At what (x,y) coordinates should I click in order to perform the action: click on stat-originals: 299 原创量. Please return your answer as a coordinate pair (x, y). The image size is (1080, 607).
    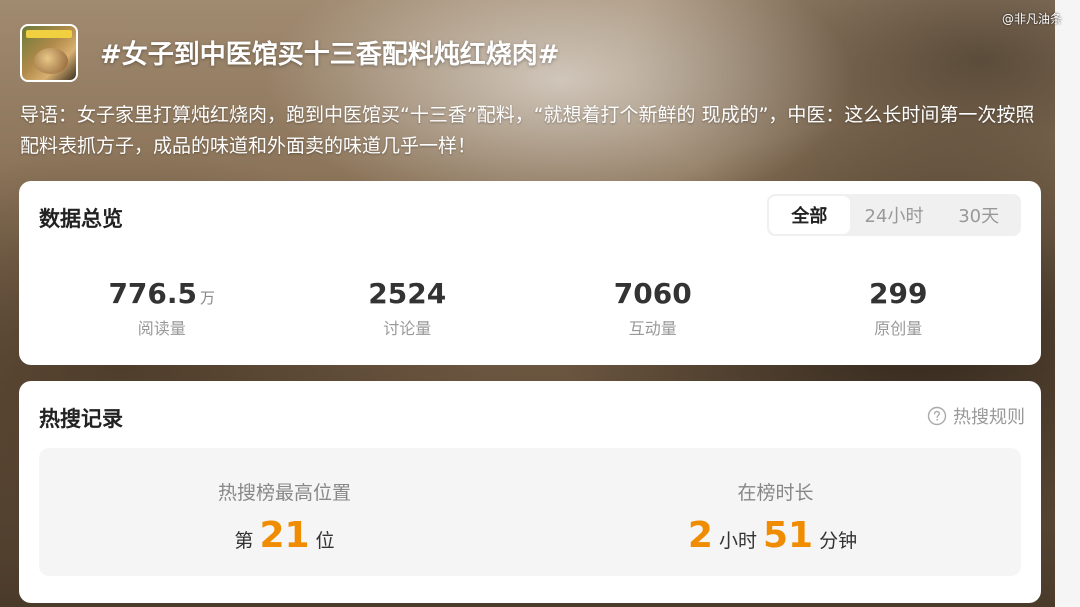
    Looking at the image, I should click on (899, 308).